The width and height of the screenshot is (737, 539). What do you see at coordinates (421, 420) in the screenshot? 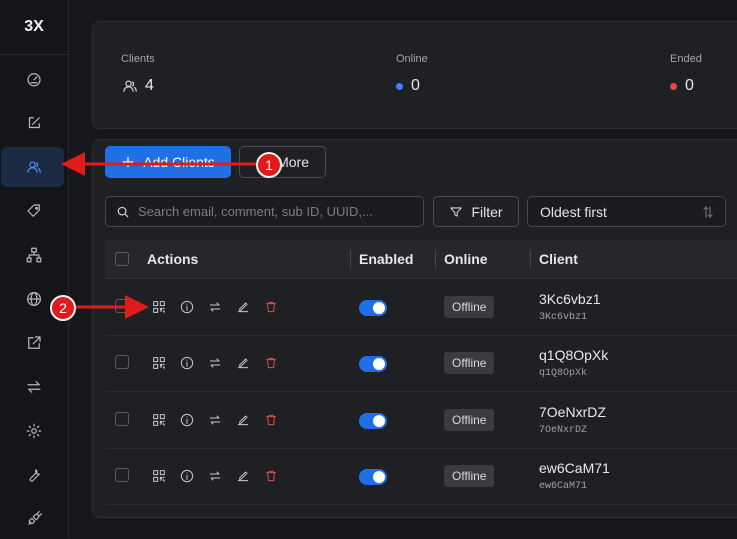
I see `table-row: Offline 7OeNxrDZ 7OeNxrDZ` at bounding box center [421, 420].